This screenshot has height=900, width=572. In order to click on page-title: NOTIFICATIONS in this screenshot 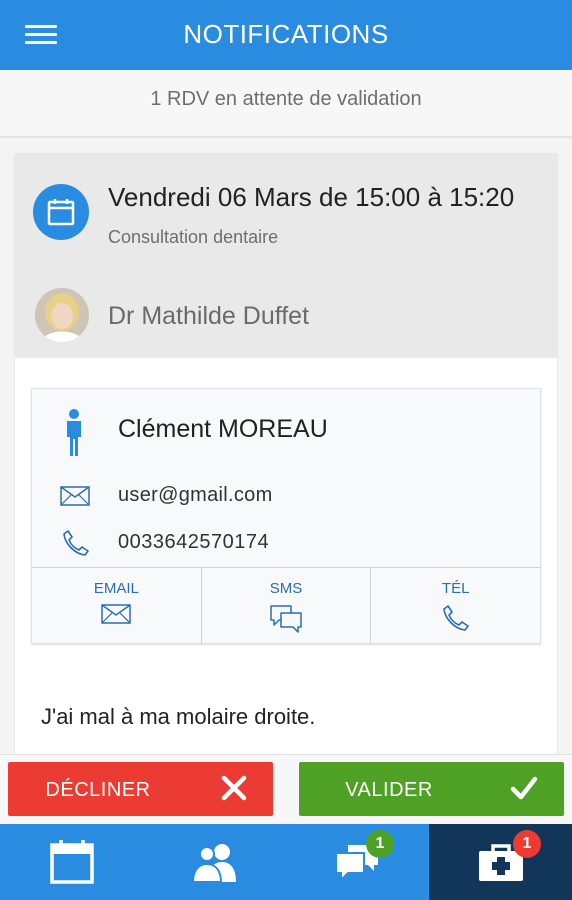, I will do `click(286, 34)`.